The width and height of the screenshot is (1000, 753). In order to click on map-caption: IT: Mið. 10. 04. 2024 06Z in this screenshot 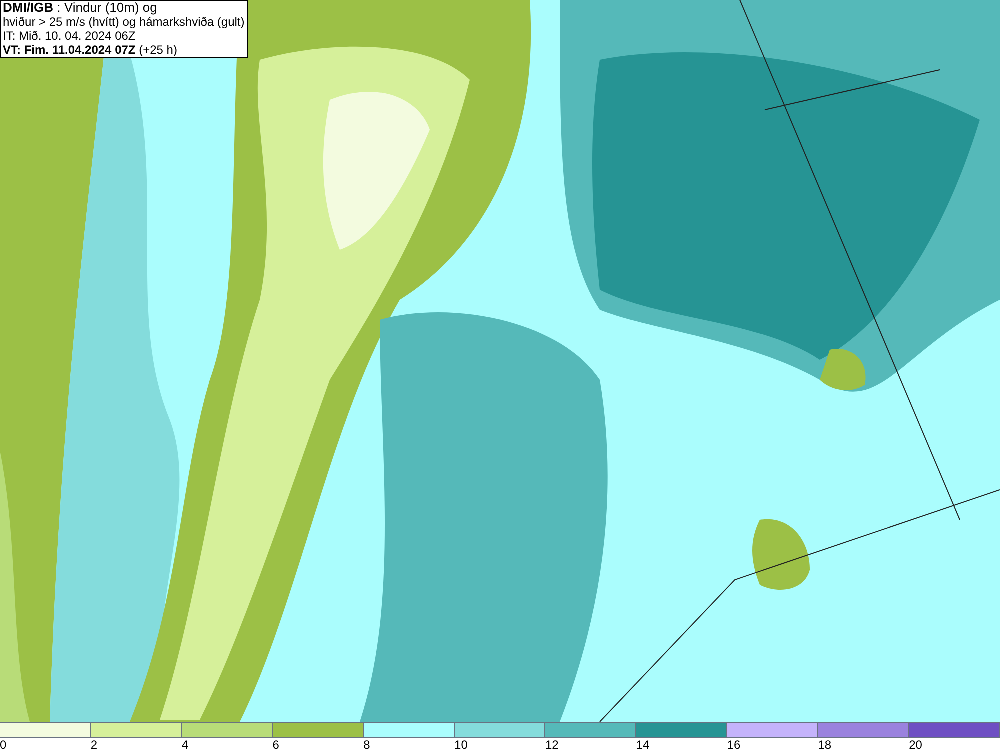, I will do `click(70, 36)`.